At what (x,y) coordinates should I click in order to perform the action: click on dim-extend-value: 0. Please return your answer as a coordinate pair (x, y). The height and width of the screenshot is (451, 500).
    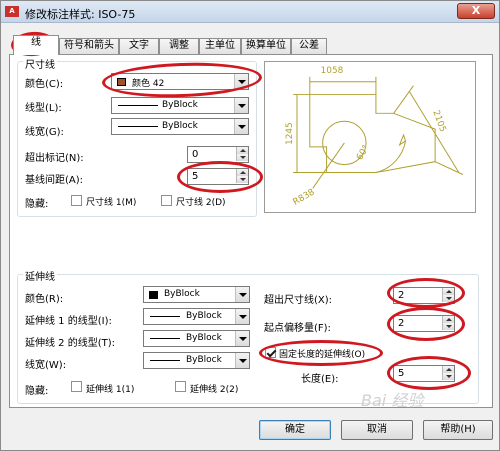
    Looking at the image, I should click on (195, 154).